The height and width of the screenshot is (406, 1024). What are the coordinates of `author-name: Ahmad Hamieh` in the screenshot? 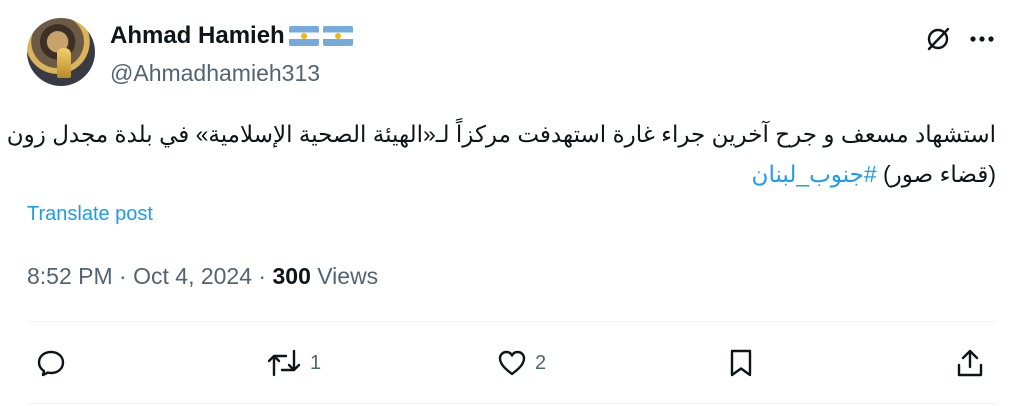 It's located at (197, 36).